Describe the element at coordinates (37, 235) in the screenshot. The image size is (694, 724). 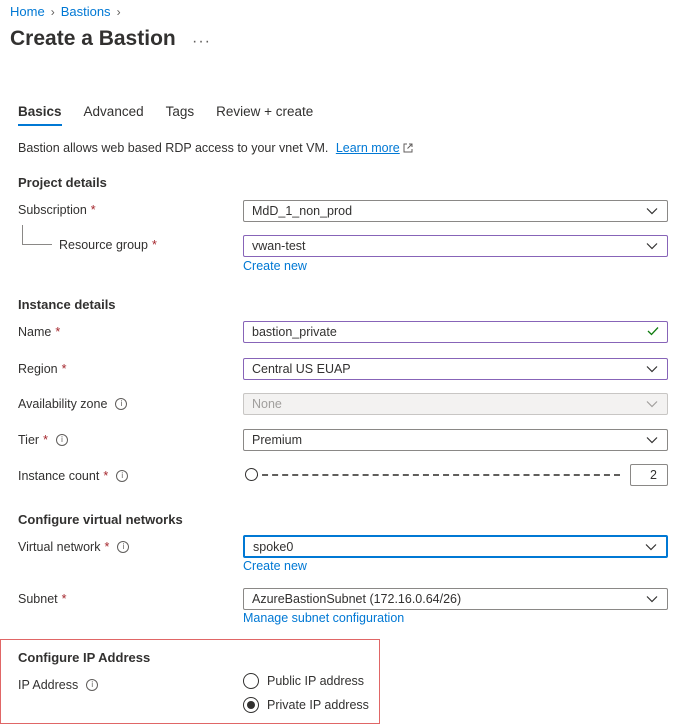
I see `tree-connector` at that location.